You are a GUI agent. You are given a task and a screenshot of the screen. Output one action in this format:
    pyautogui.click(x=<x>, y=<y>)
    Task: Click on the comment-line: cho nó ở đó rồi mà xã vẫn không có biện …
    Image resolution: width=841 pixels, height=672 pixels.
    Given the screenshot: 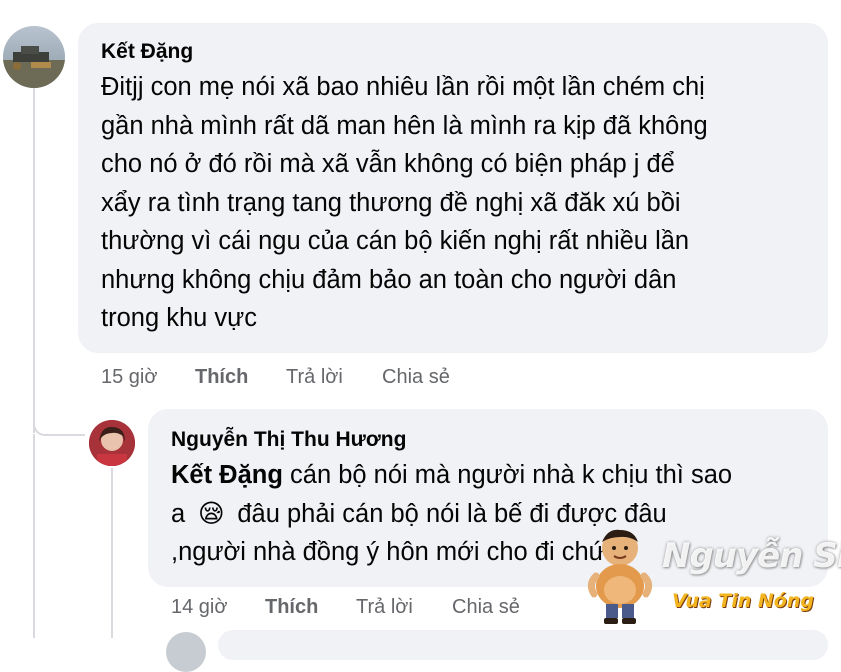 What is the action you would take?
    pyautogui.click(x=388, y=164)
    